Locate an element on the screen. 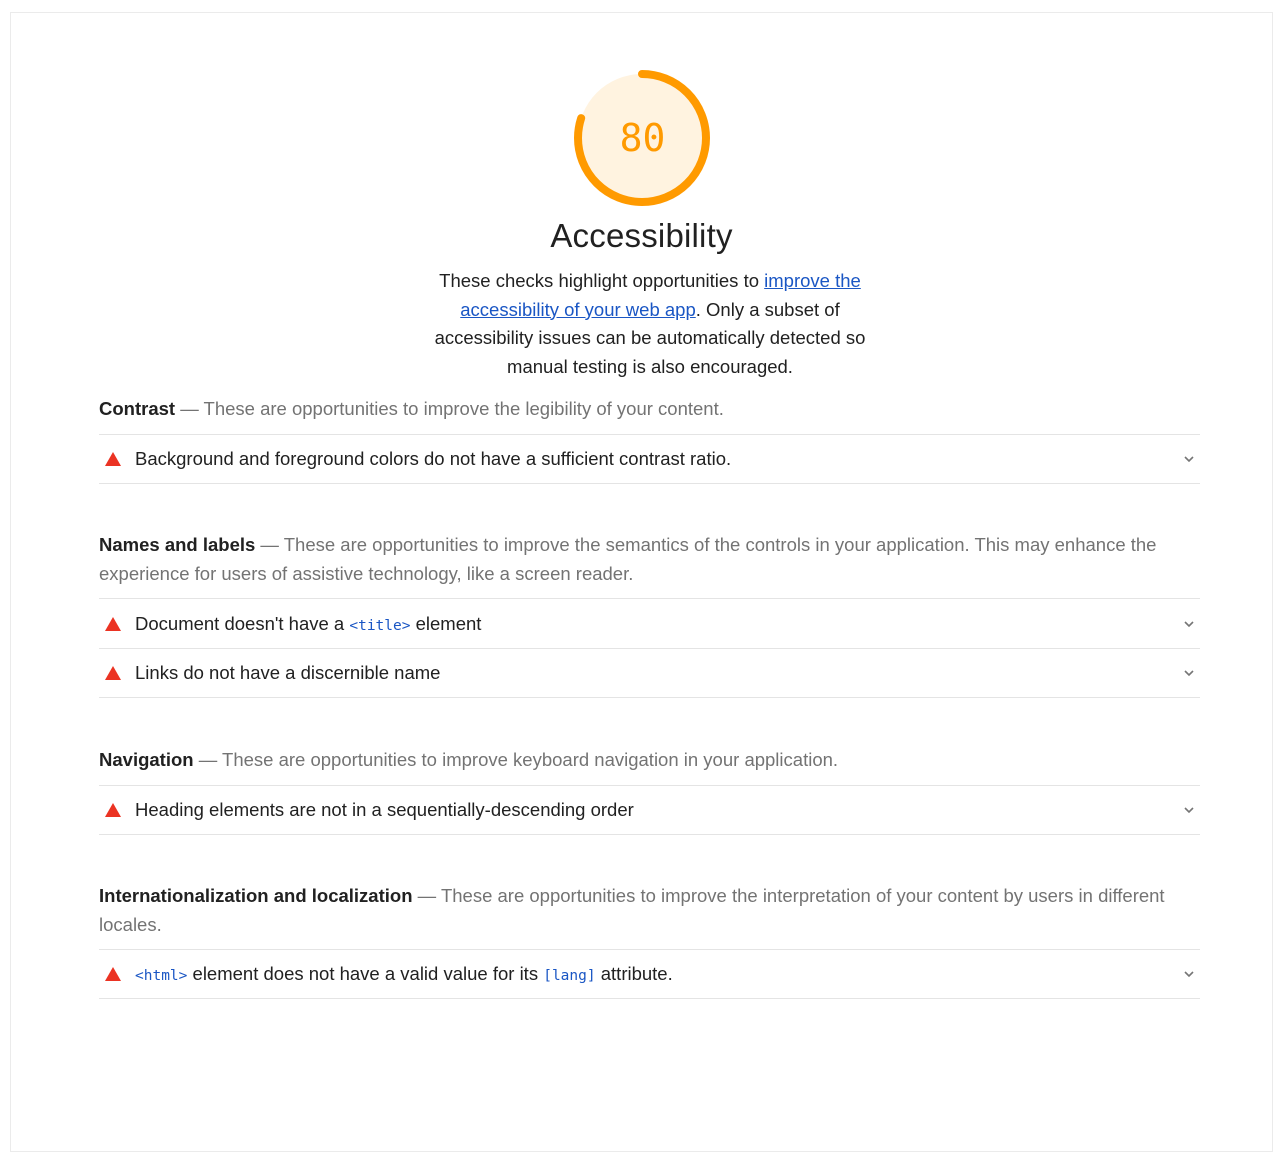 The height and width of the screenshot is (1152, 1273). audit-title-suffix: element is located at coordinates (446, 623).